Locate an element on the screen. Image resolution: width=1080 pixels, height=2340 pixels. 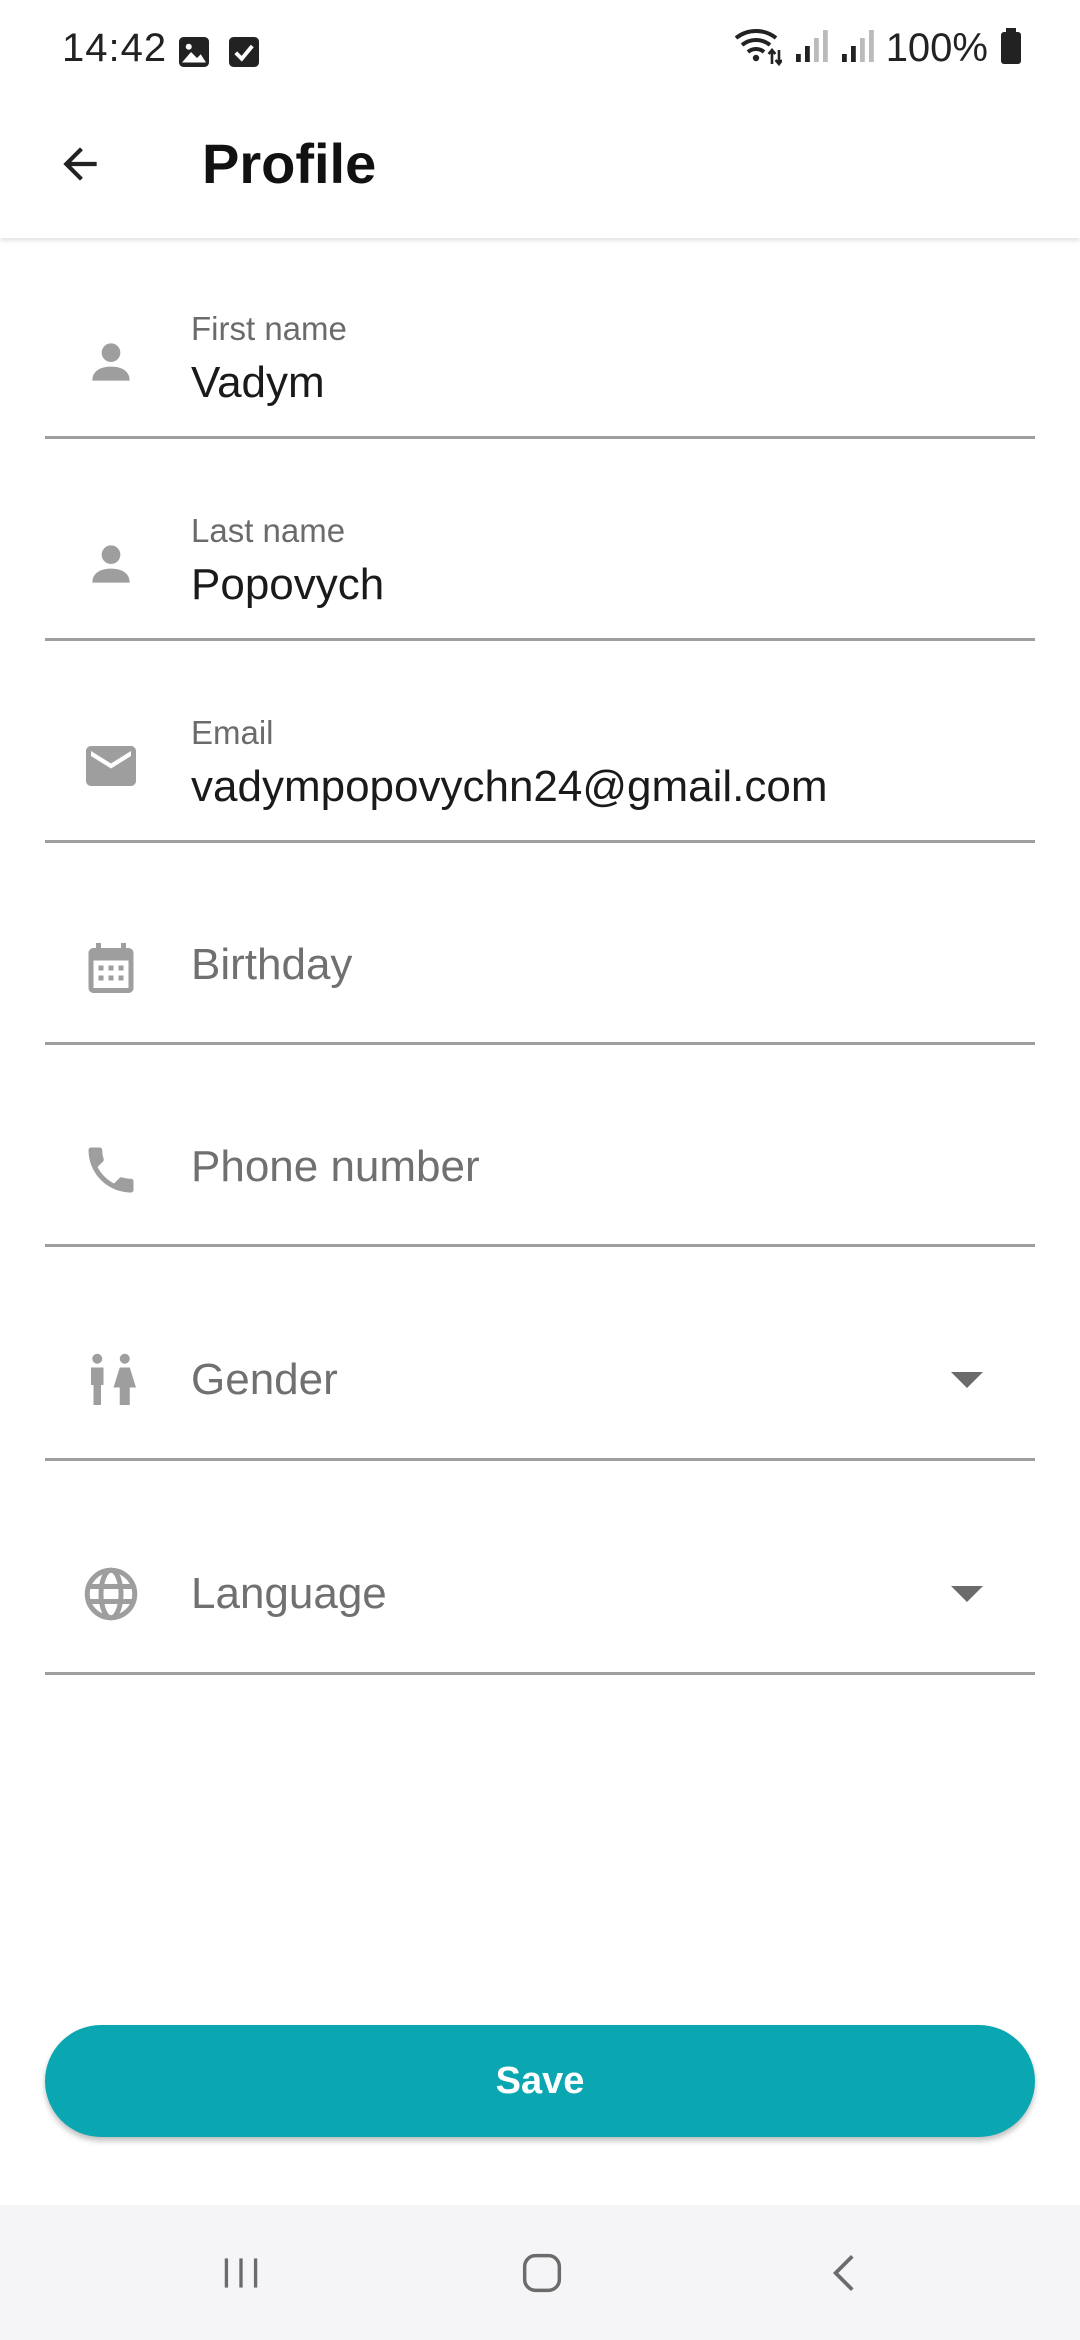
chevron-left-icon is located at coordinates (846, 2275).